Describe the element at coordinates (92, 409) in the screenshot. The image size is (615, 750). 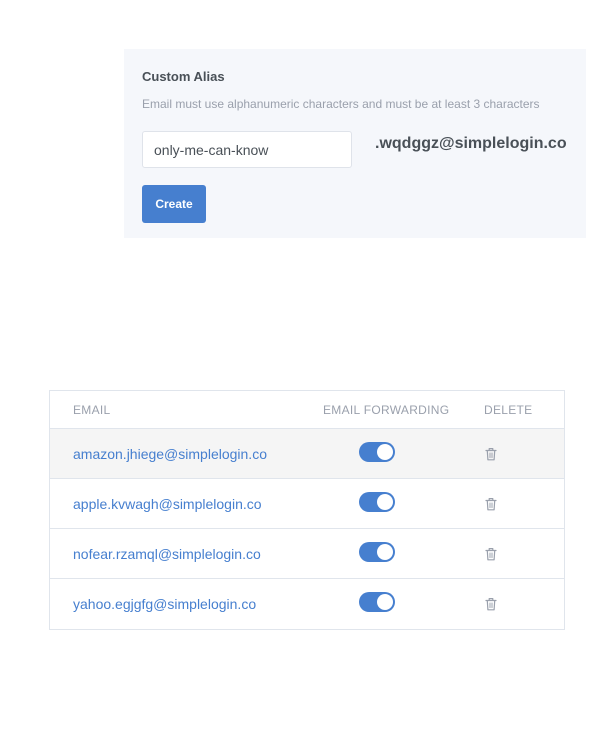
I see `email-column-header: EMAIL` at that location.